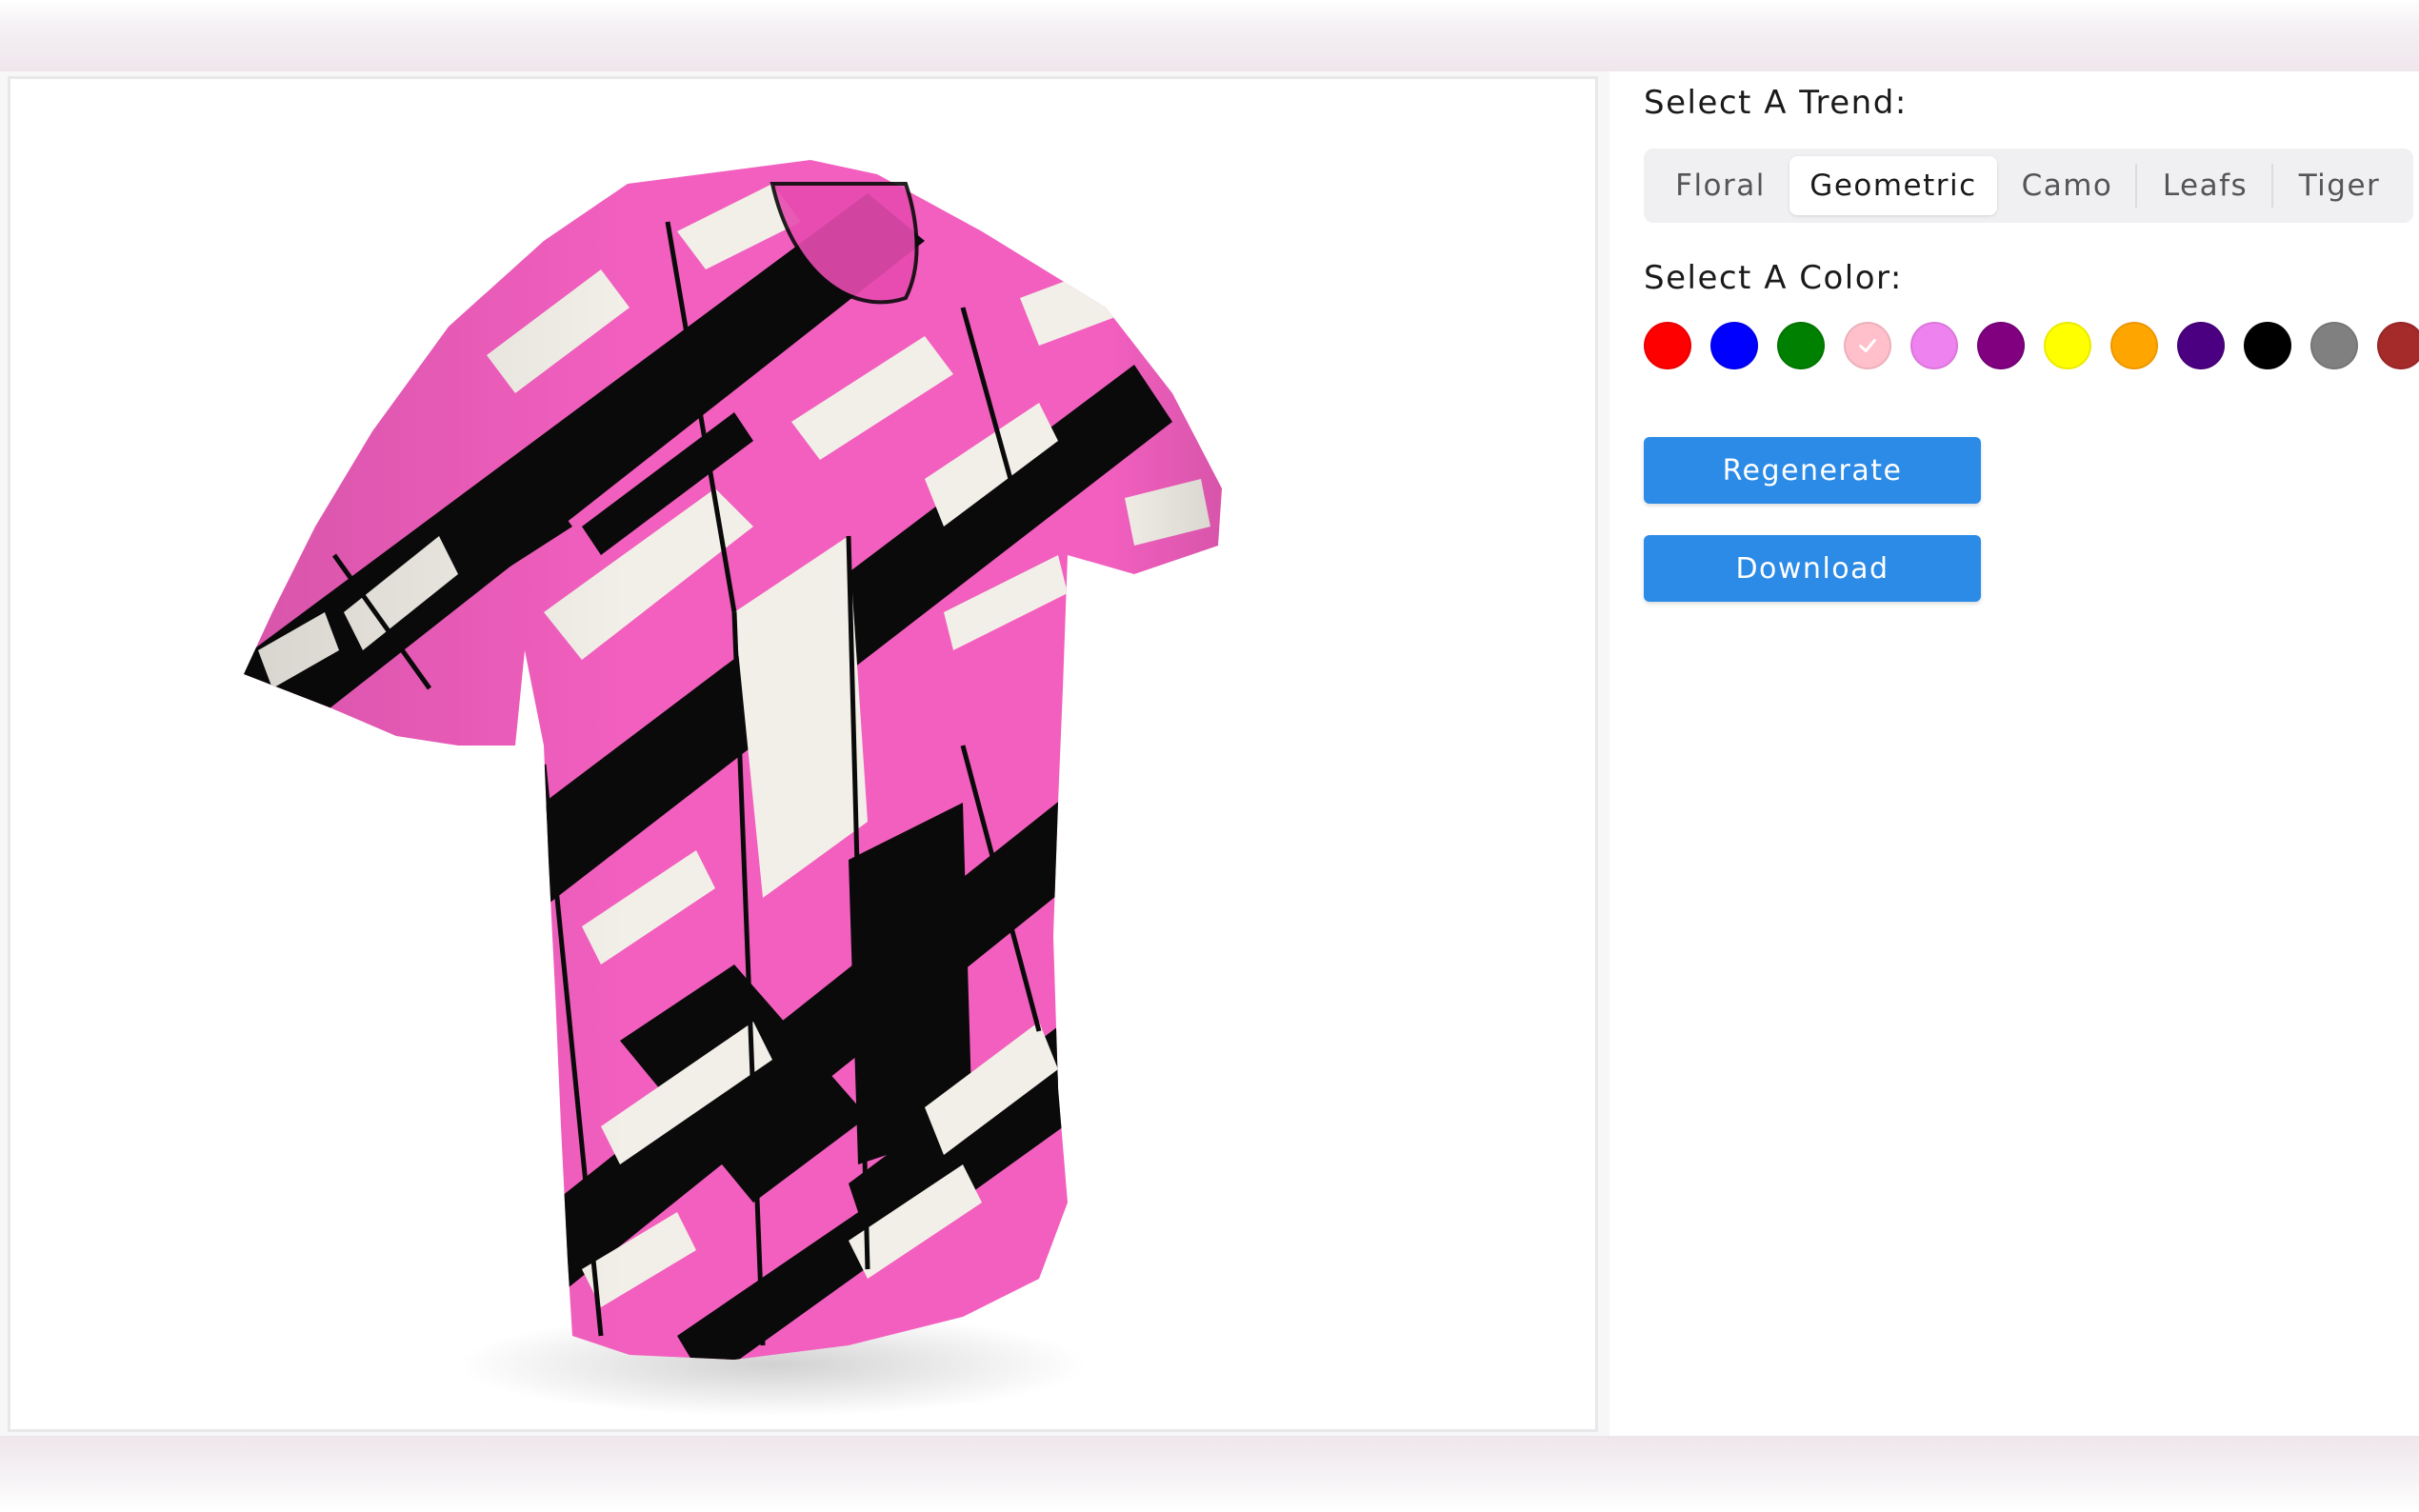 This screenshot has width=2419, height=1512. What do you see at coordinates (2001, 345) in the screenshot?
I see `color-swatch-purple` at bounding box center [2001, 345].